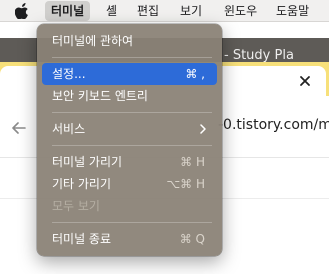 The height and width of the screenshot is (274, 329). Describe the element at coordinates (76, 206) in the screenshot. I see `menu-item-label: 모두 보기` at that location.